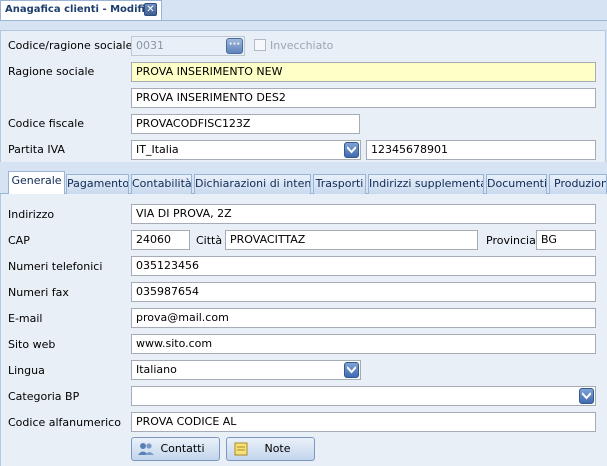 This screenshot has height=466, width=607. I want to click on sito-web-label: Sito web, so click(32, 344).